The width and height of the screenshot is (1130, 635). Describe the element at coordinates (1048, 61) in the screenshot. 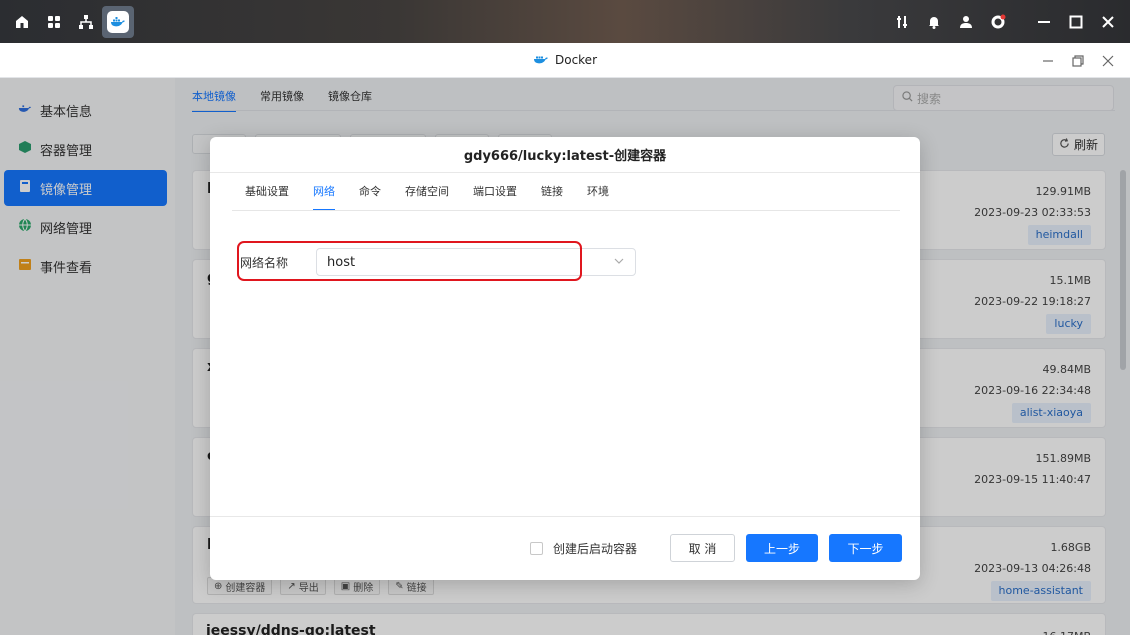

I see `window-minimize-icon` at that location.